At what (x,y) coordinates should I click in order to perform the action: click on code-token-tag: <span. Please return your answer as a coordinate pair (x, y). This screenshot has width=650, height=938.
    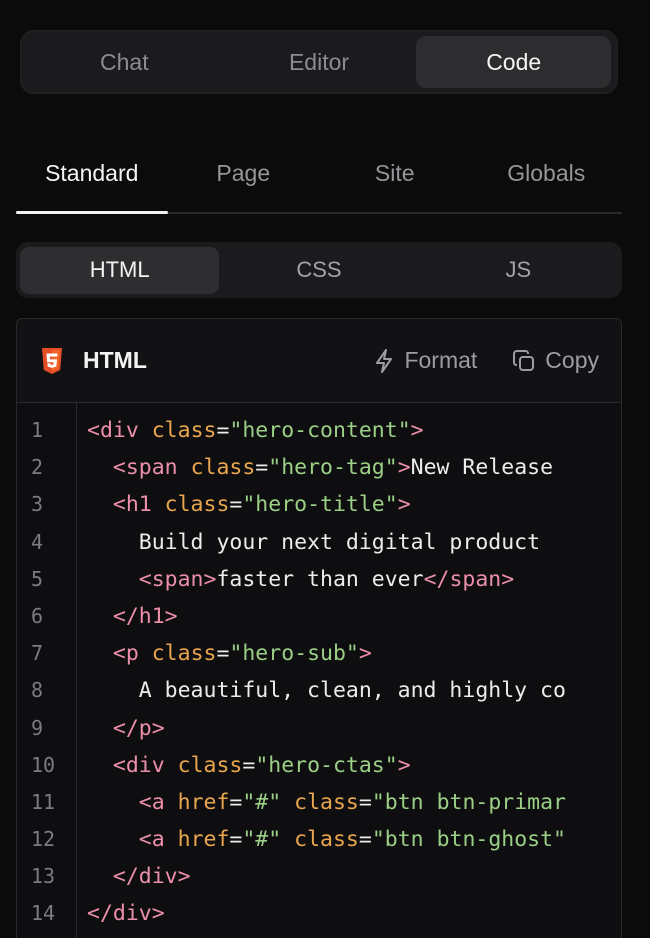
    Looking at the image, I should click on (151, 468).